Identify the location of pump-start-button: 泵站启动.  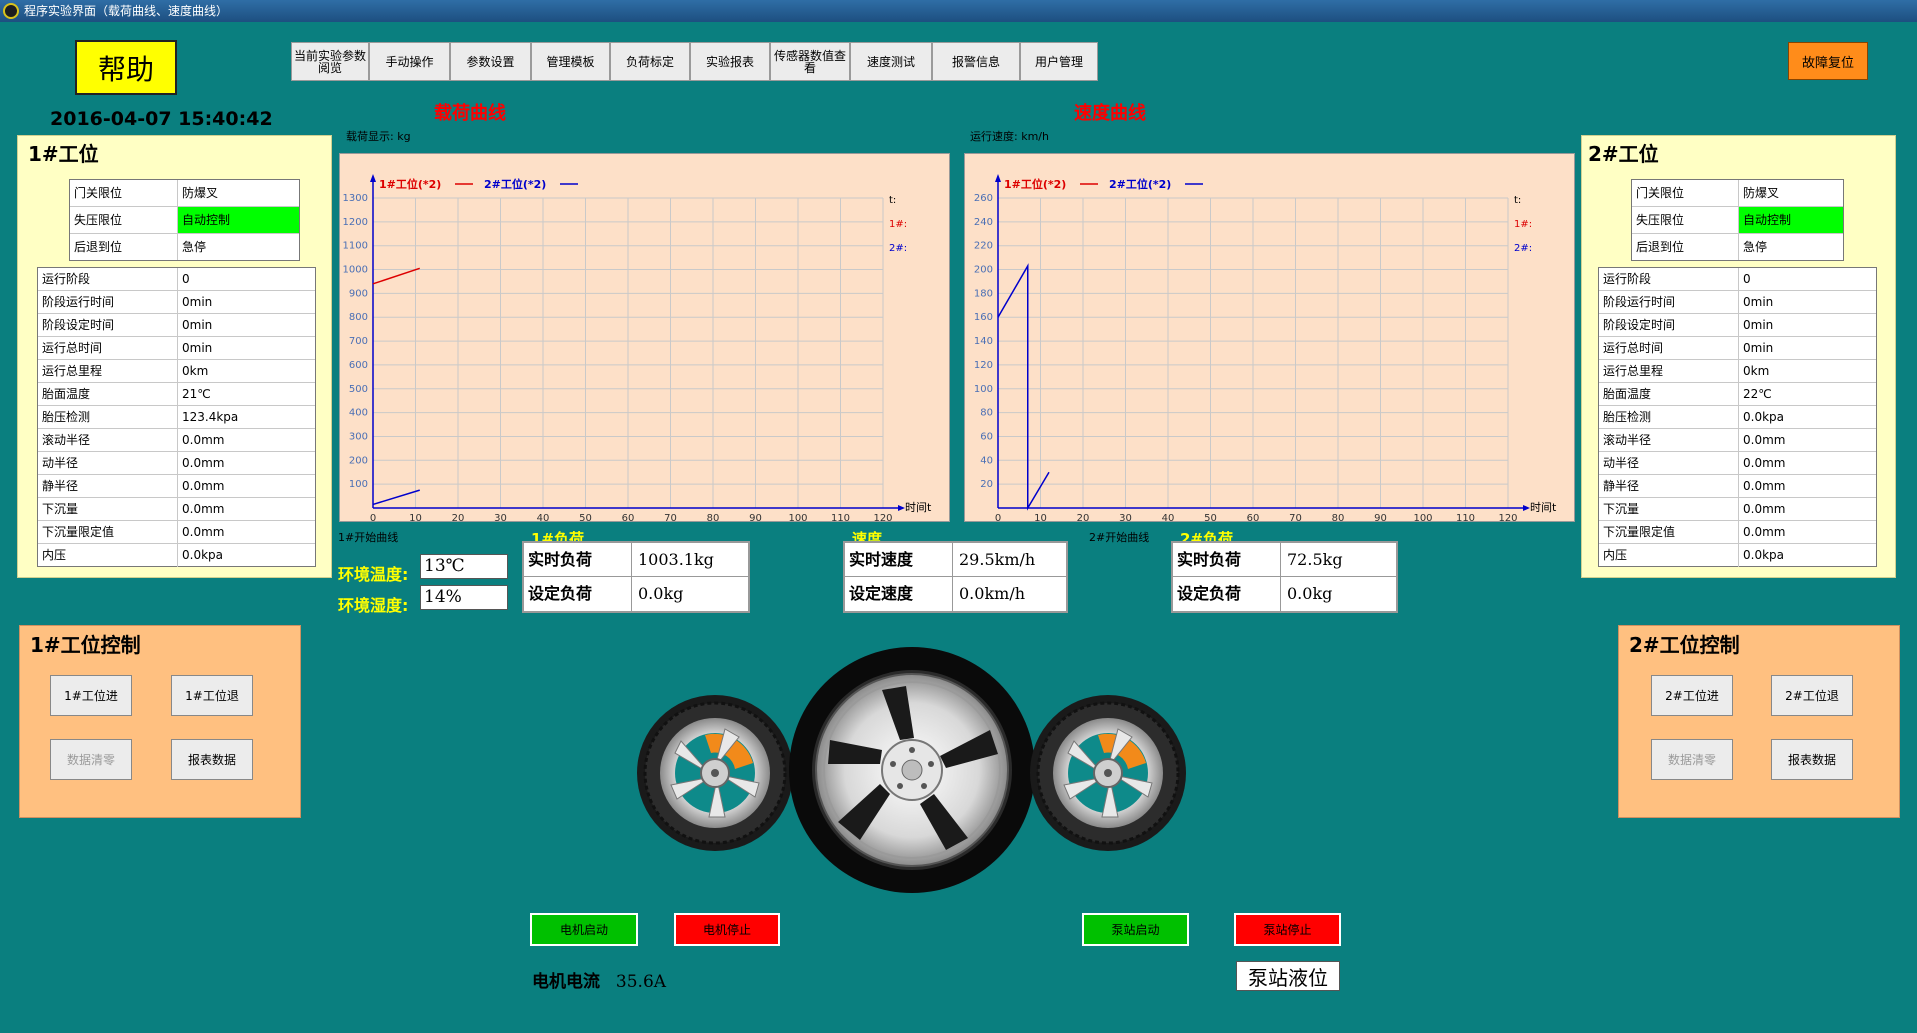
(1135, 929).